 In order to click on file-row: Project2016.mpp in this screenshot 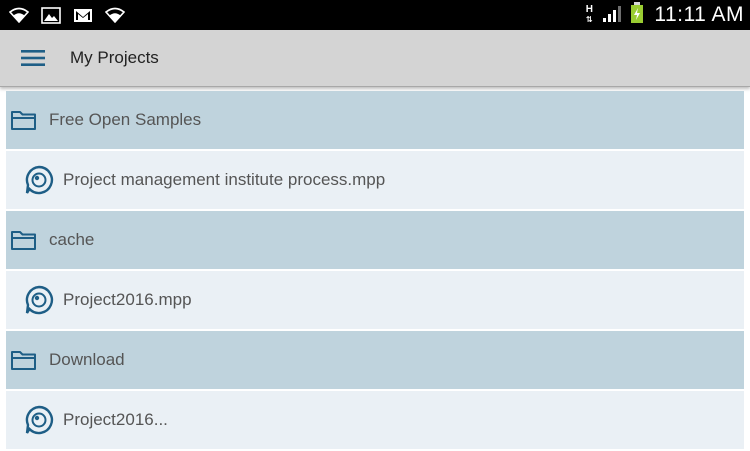, I will do `click(375, 300)`.